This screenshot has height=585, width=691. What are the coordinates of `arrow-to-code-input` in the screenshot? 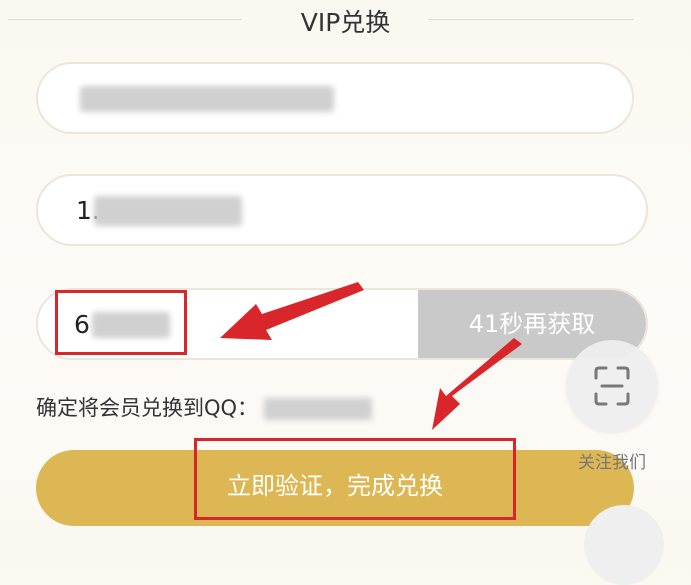 It's located at (292, 311).